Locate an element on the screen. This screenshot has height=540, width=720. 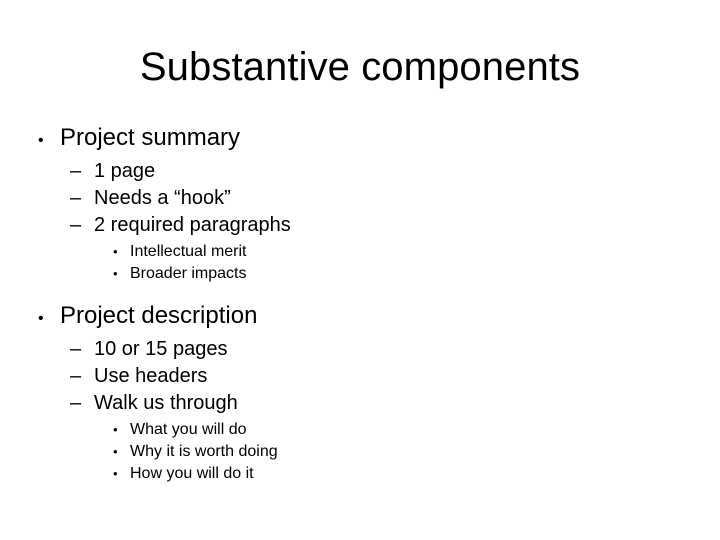
list-item-level2: – 10 or 15 pages is located at coordinates (360, 349).